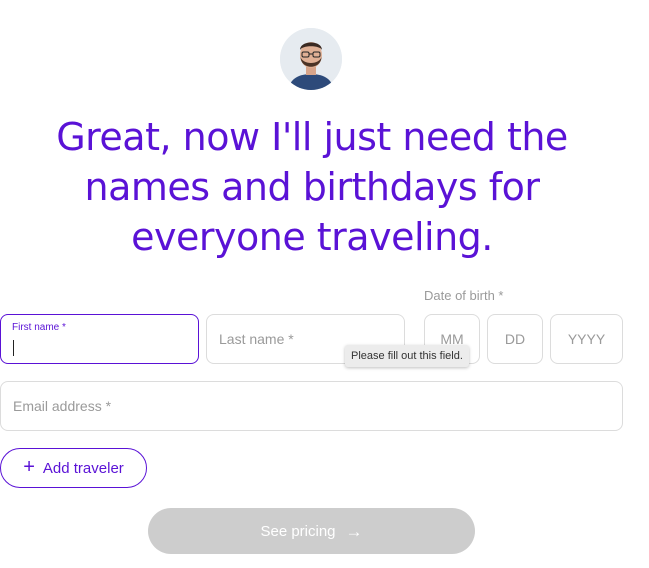 This screenshot has width=649, height=568. Describe the element at coordinates (29, 467) in the screenshot. I see `plus-icon: +` at that location.